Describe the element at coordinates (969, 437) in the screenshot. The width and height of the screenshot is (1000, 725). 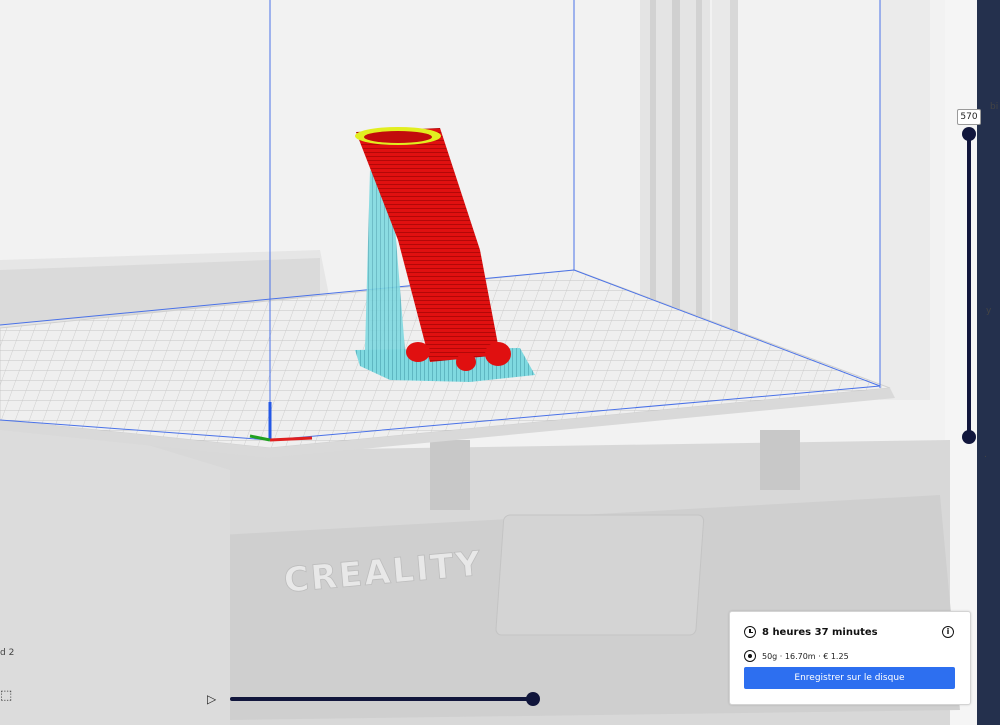
I see `layer-slider-bottom-handle` at that location.